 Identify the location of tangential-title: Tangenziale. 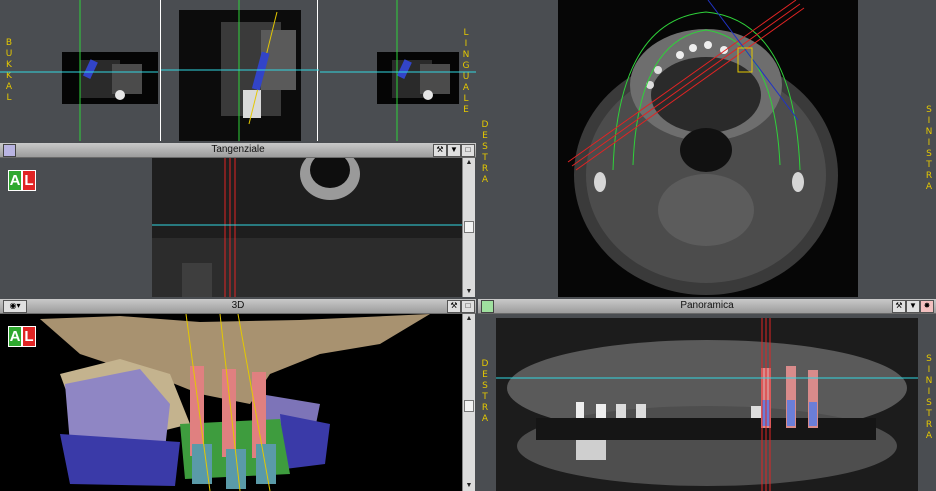
(238, 149).